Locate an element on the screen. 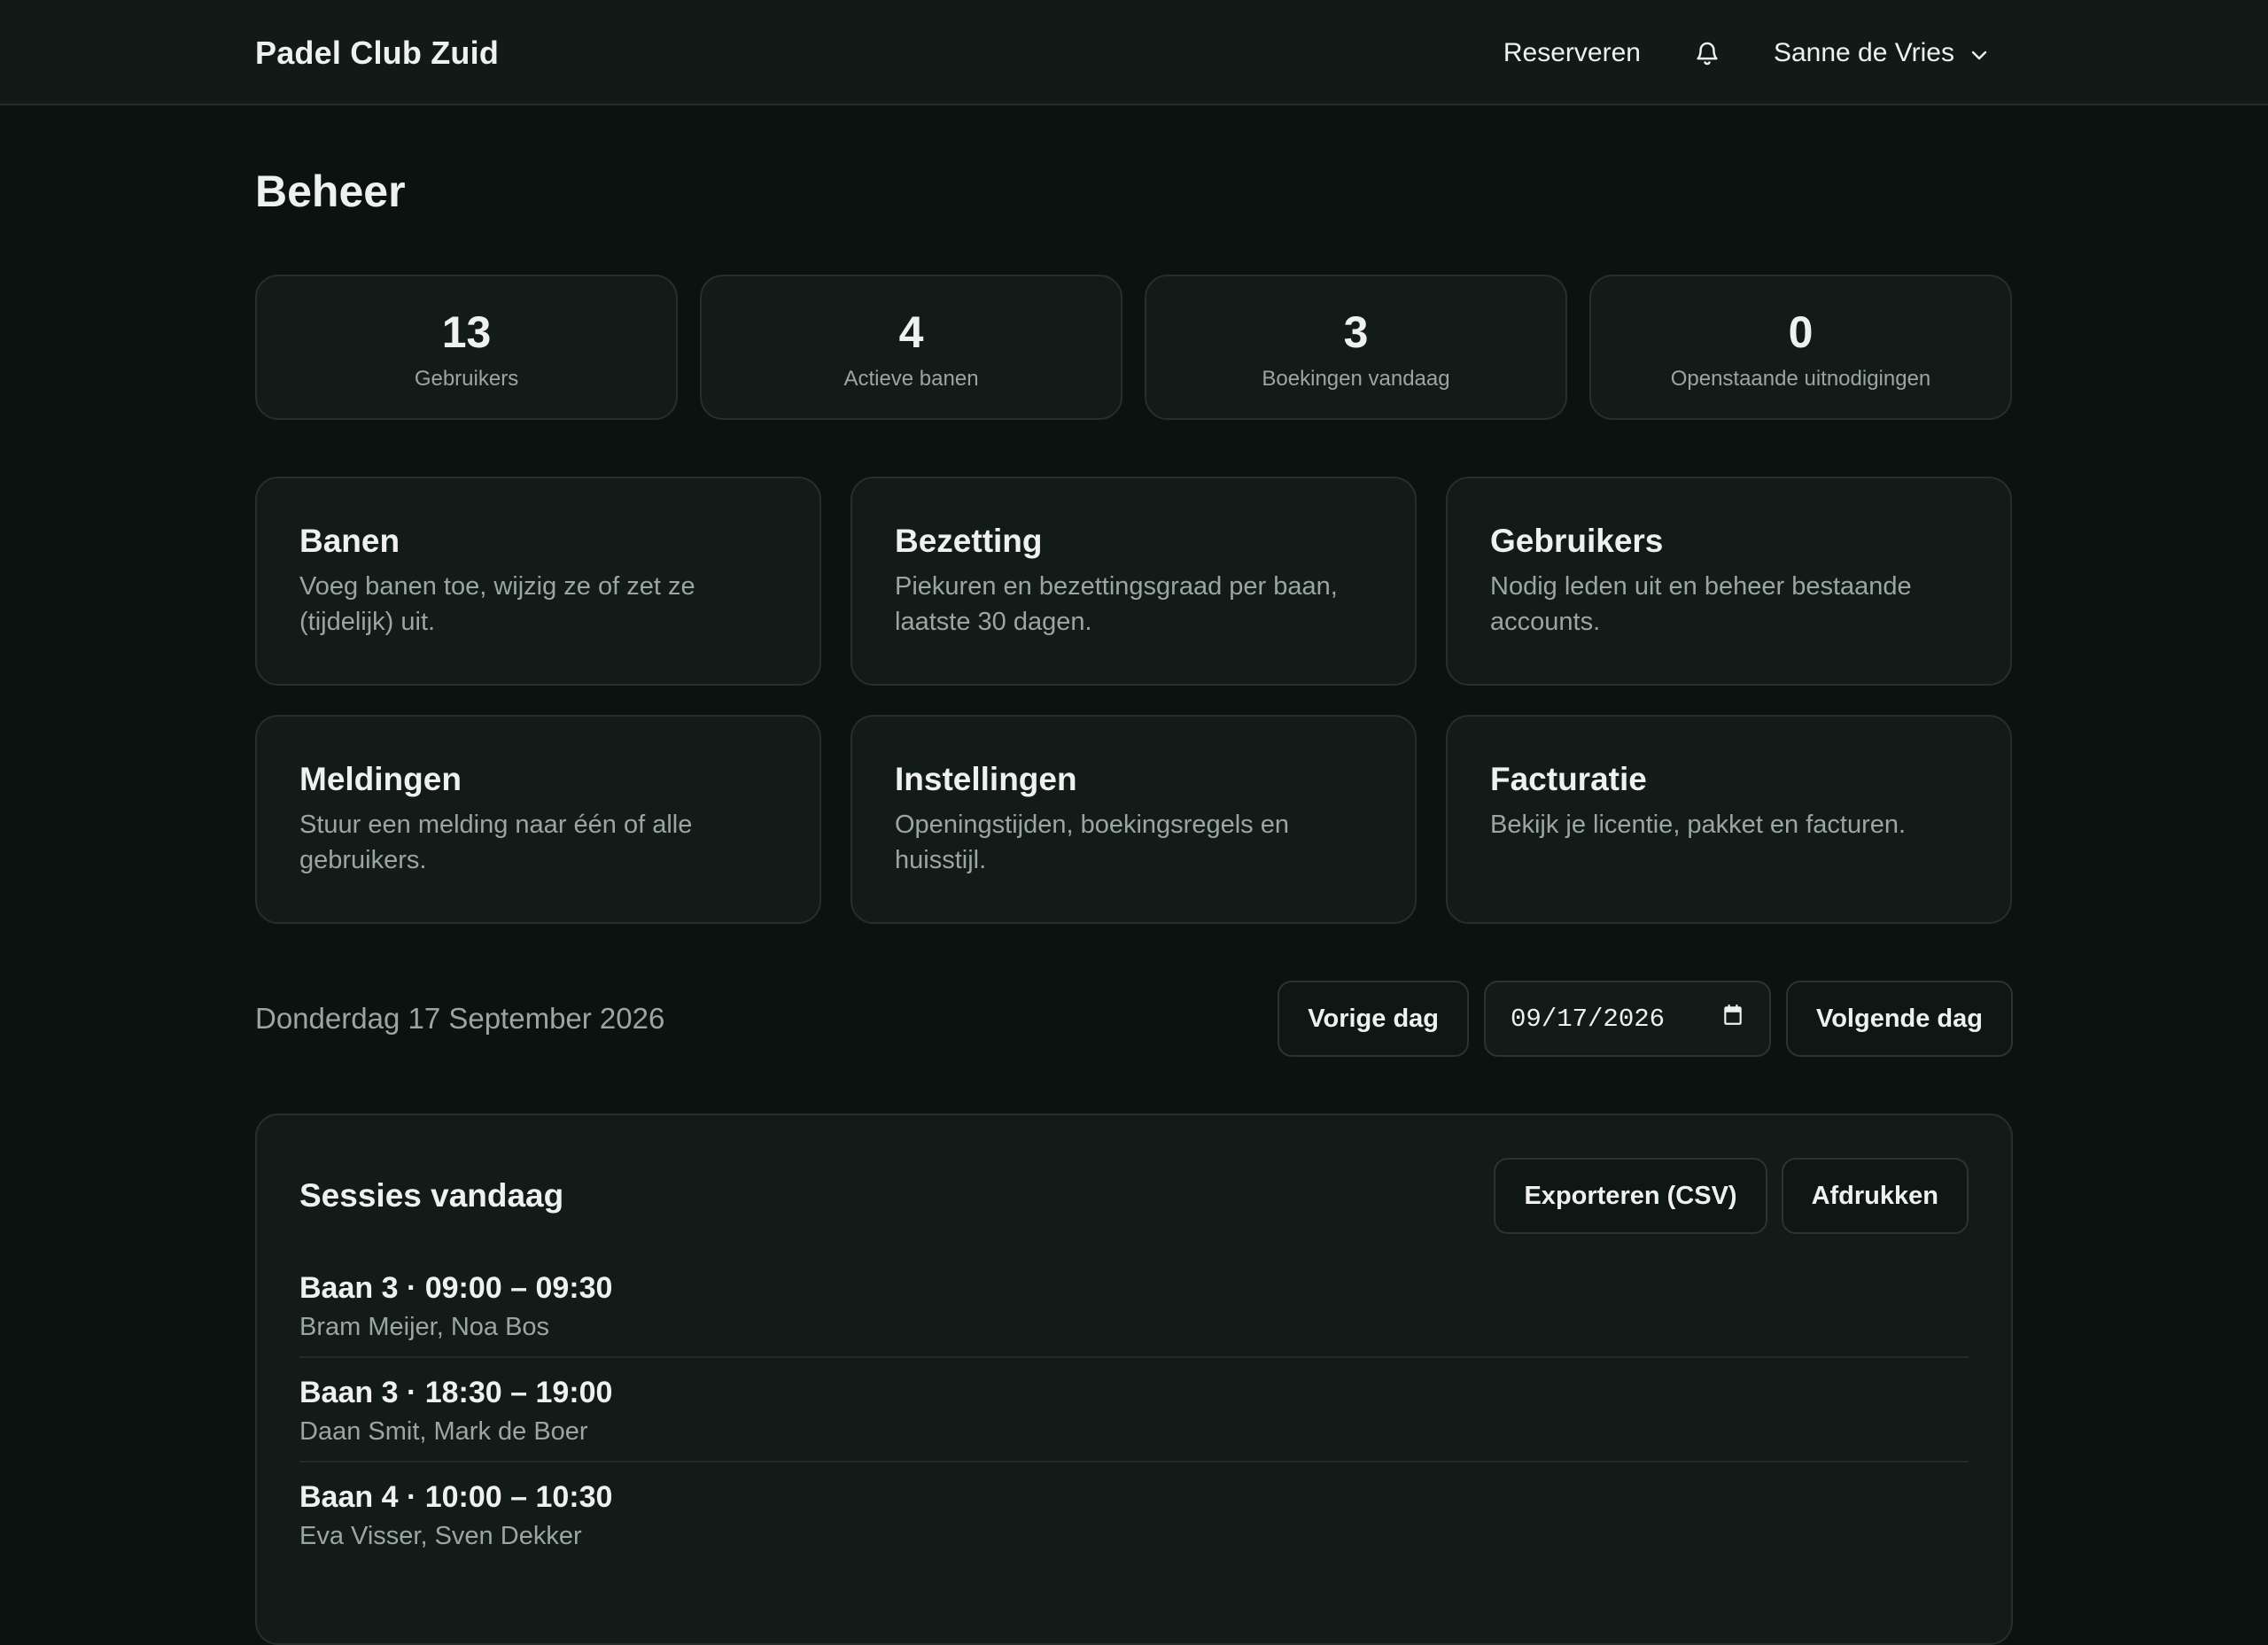 The height and width of the screenshot is (1645, 2268). card-title: Banen is located at coordinates (349, 541).